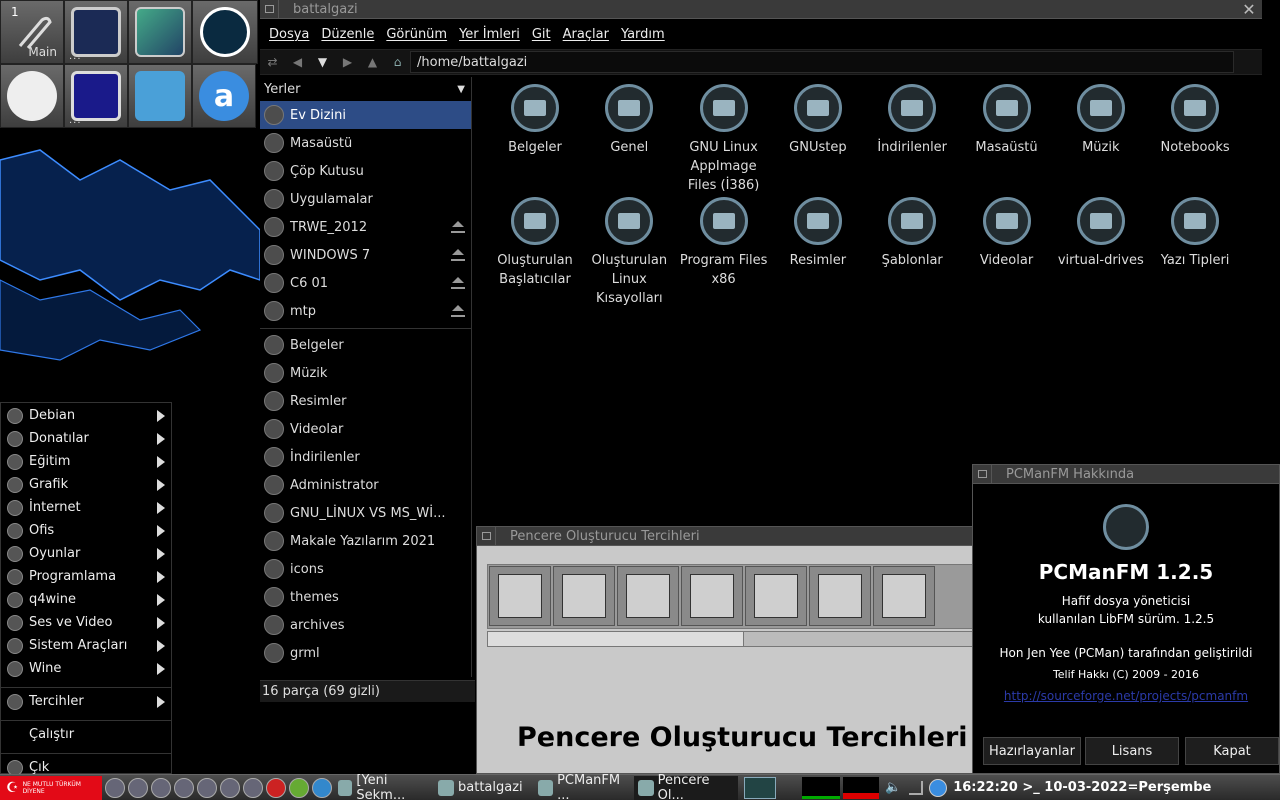  Describe the element at coordinates (253, 787) in the screenshot. I see `quicklaunch-search-icon` at that location.